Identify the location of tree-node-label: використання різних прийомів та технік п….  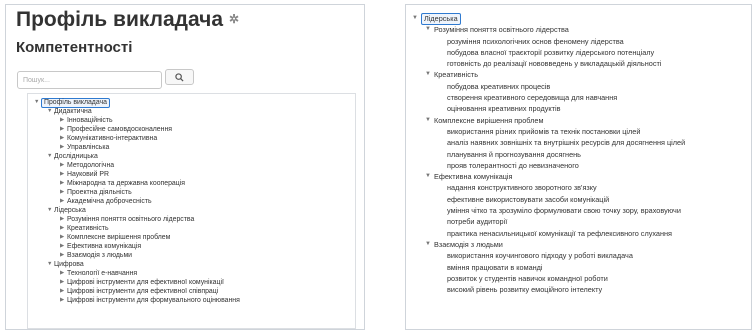
(543, 131).